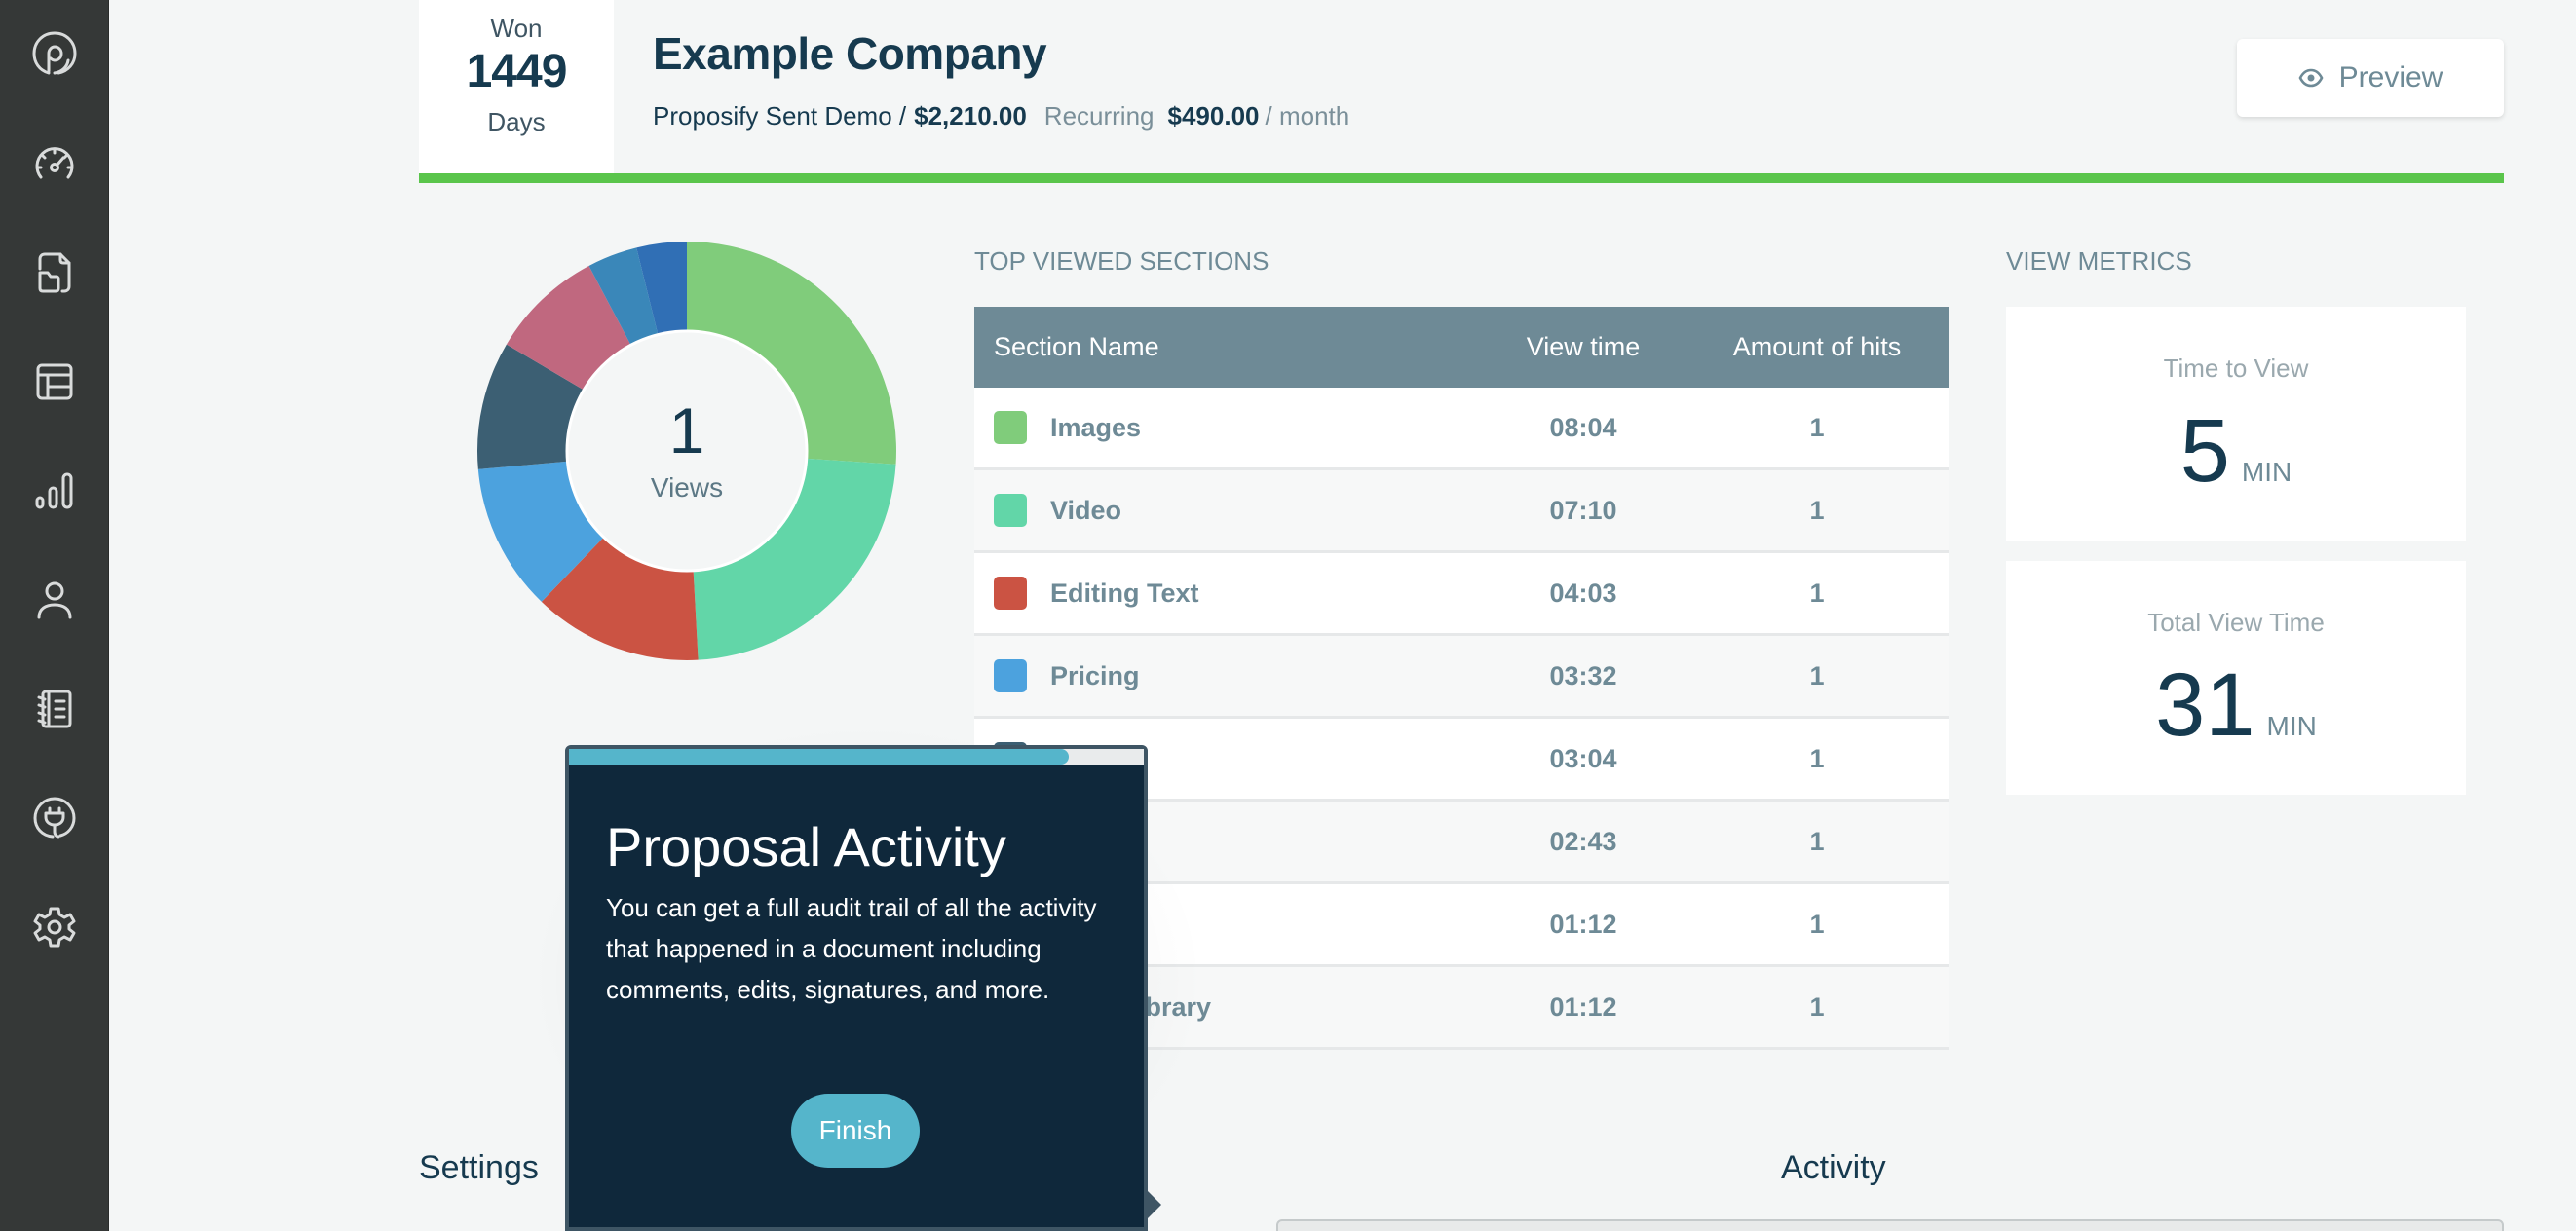 Image resolution: width=2576 pixels, height=1231 pixels. What do you see at coordinates (1213, 116) in the screenshot?
I see `recurring-amount: $490.00` at bounding box center [1213, 116].